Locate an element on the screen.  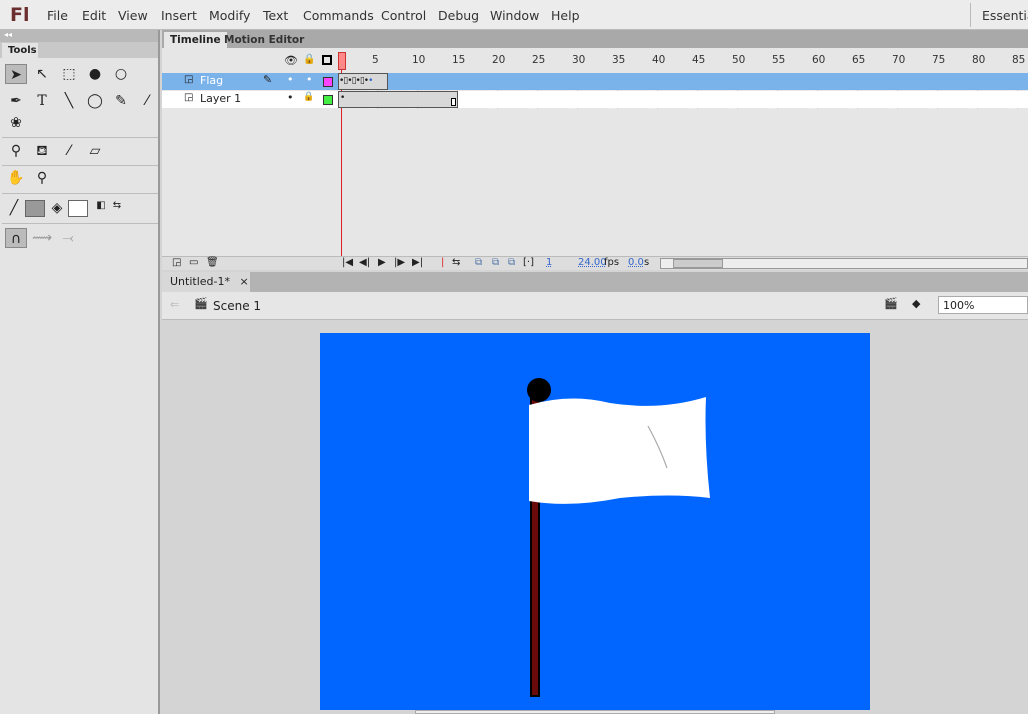
show-hide-all-icon: 👁 is located at coordinates (291, 60).